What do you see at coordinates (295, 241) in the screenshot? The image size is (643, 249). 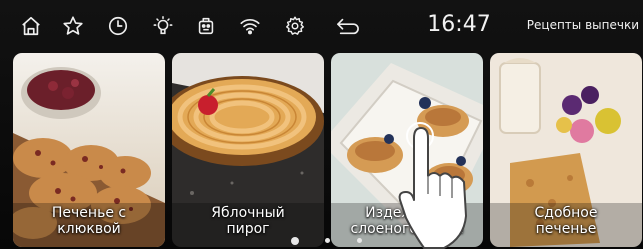 I see `page-dot-active` at bounding box center [295, 241].